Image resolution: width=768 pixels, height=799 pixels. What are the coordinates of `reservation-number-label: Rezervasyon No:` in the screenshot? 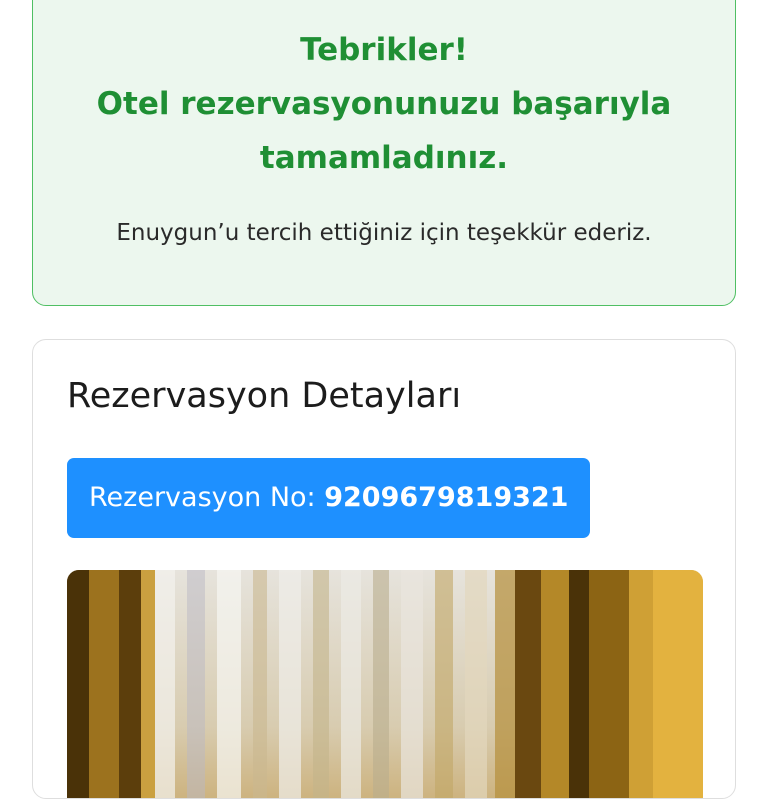 It's located at (202, 497).